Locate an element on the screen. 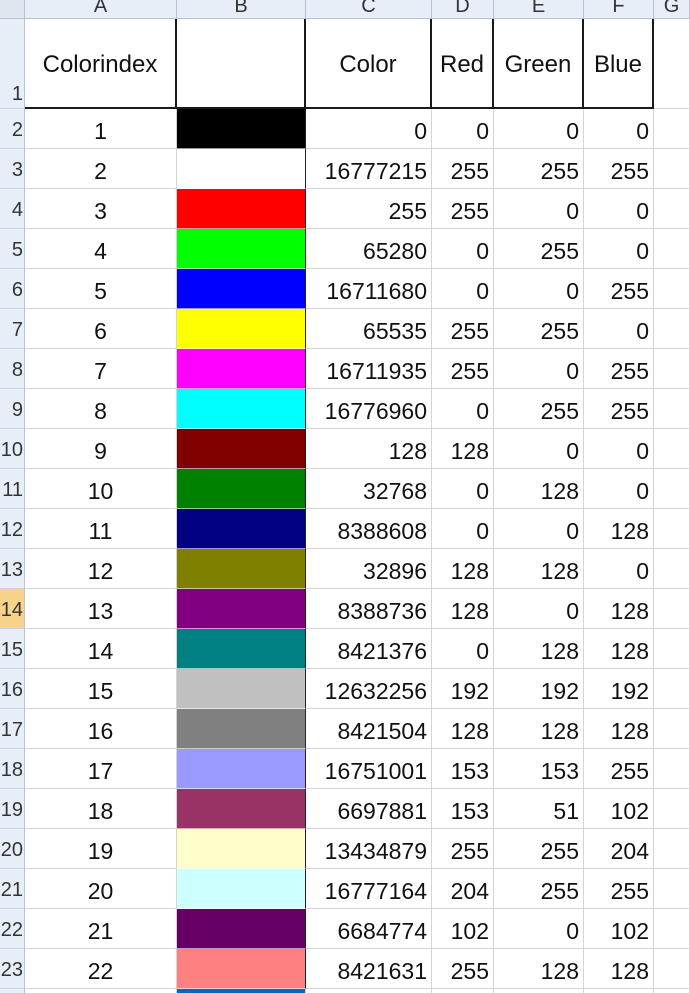 This screenshot has height=994, width=690. colorindex-cell: 9 is located at coordinates (101, 449).